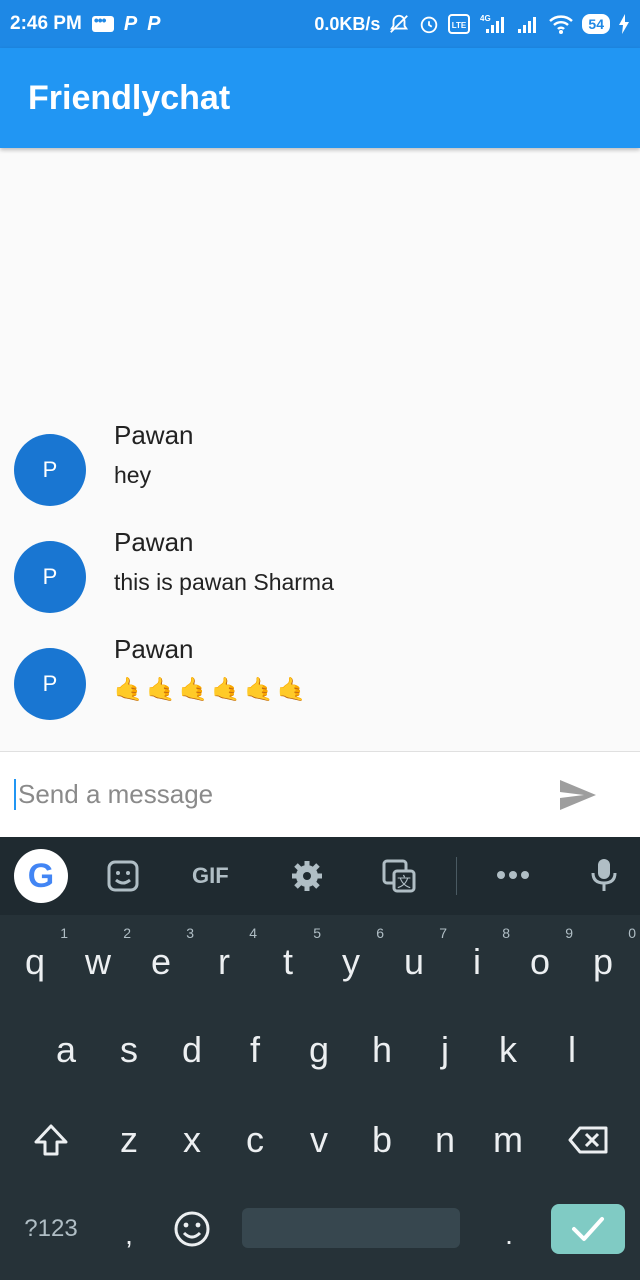  What do you see at coordinates (429, 24) in the screenshot?
I see `alarm-icon` at bounding box center [429, 24].